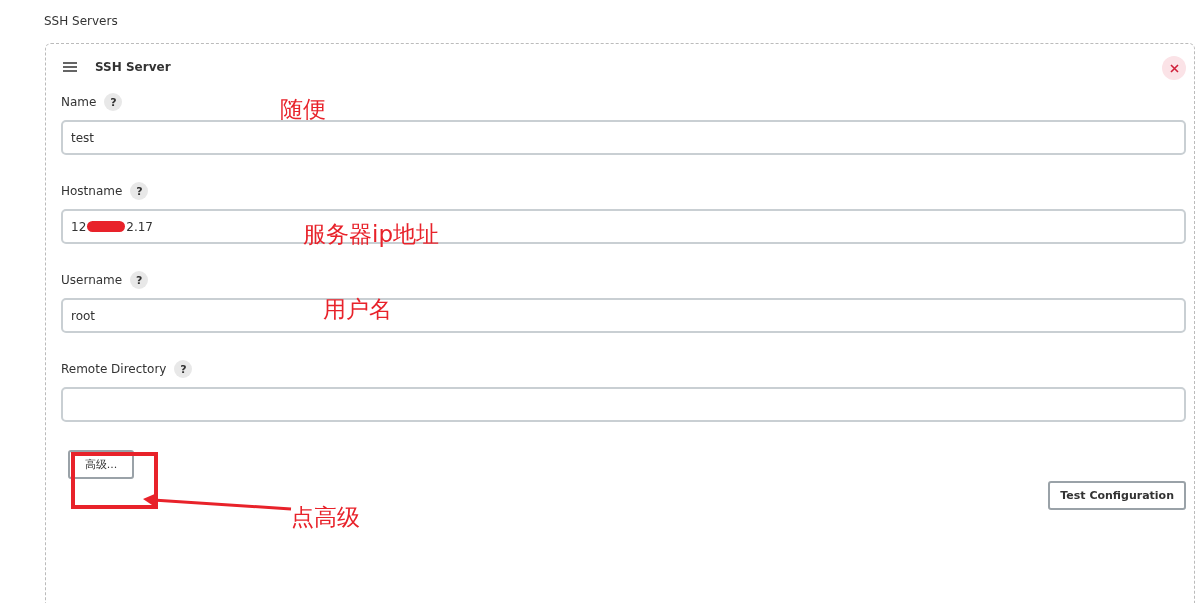 The width and height of the screenshot is (1200, 603). What do you see at coordinates (133, 67) in the screenshot?
I see `server-title: SSH Server` at bounding box center [133, 67].